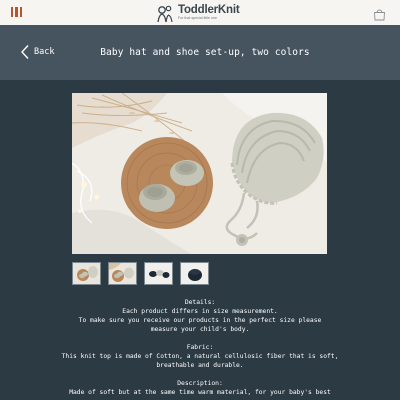 This screenshot has height=400, width=400. Describe the element at coordinates (200, 302) in the screenshot. I see `details-heading: Details:` at that location.